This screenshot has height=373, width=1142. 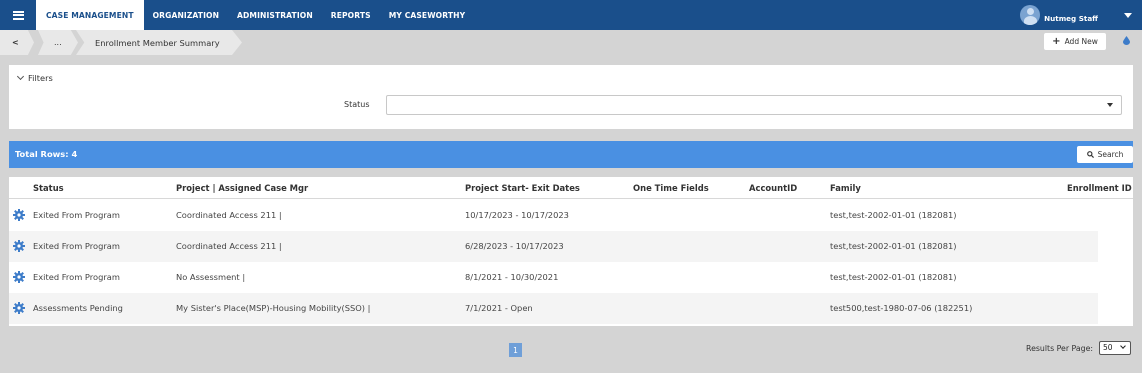 What do you see at coordinates (1126, 40) in the screenshot?
I see `water-drop-icon` at bounding box center [1126, 40].